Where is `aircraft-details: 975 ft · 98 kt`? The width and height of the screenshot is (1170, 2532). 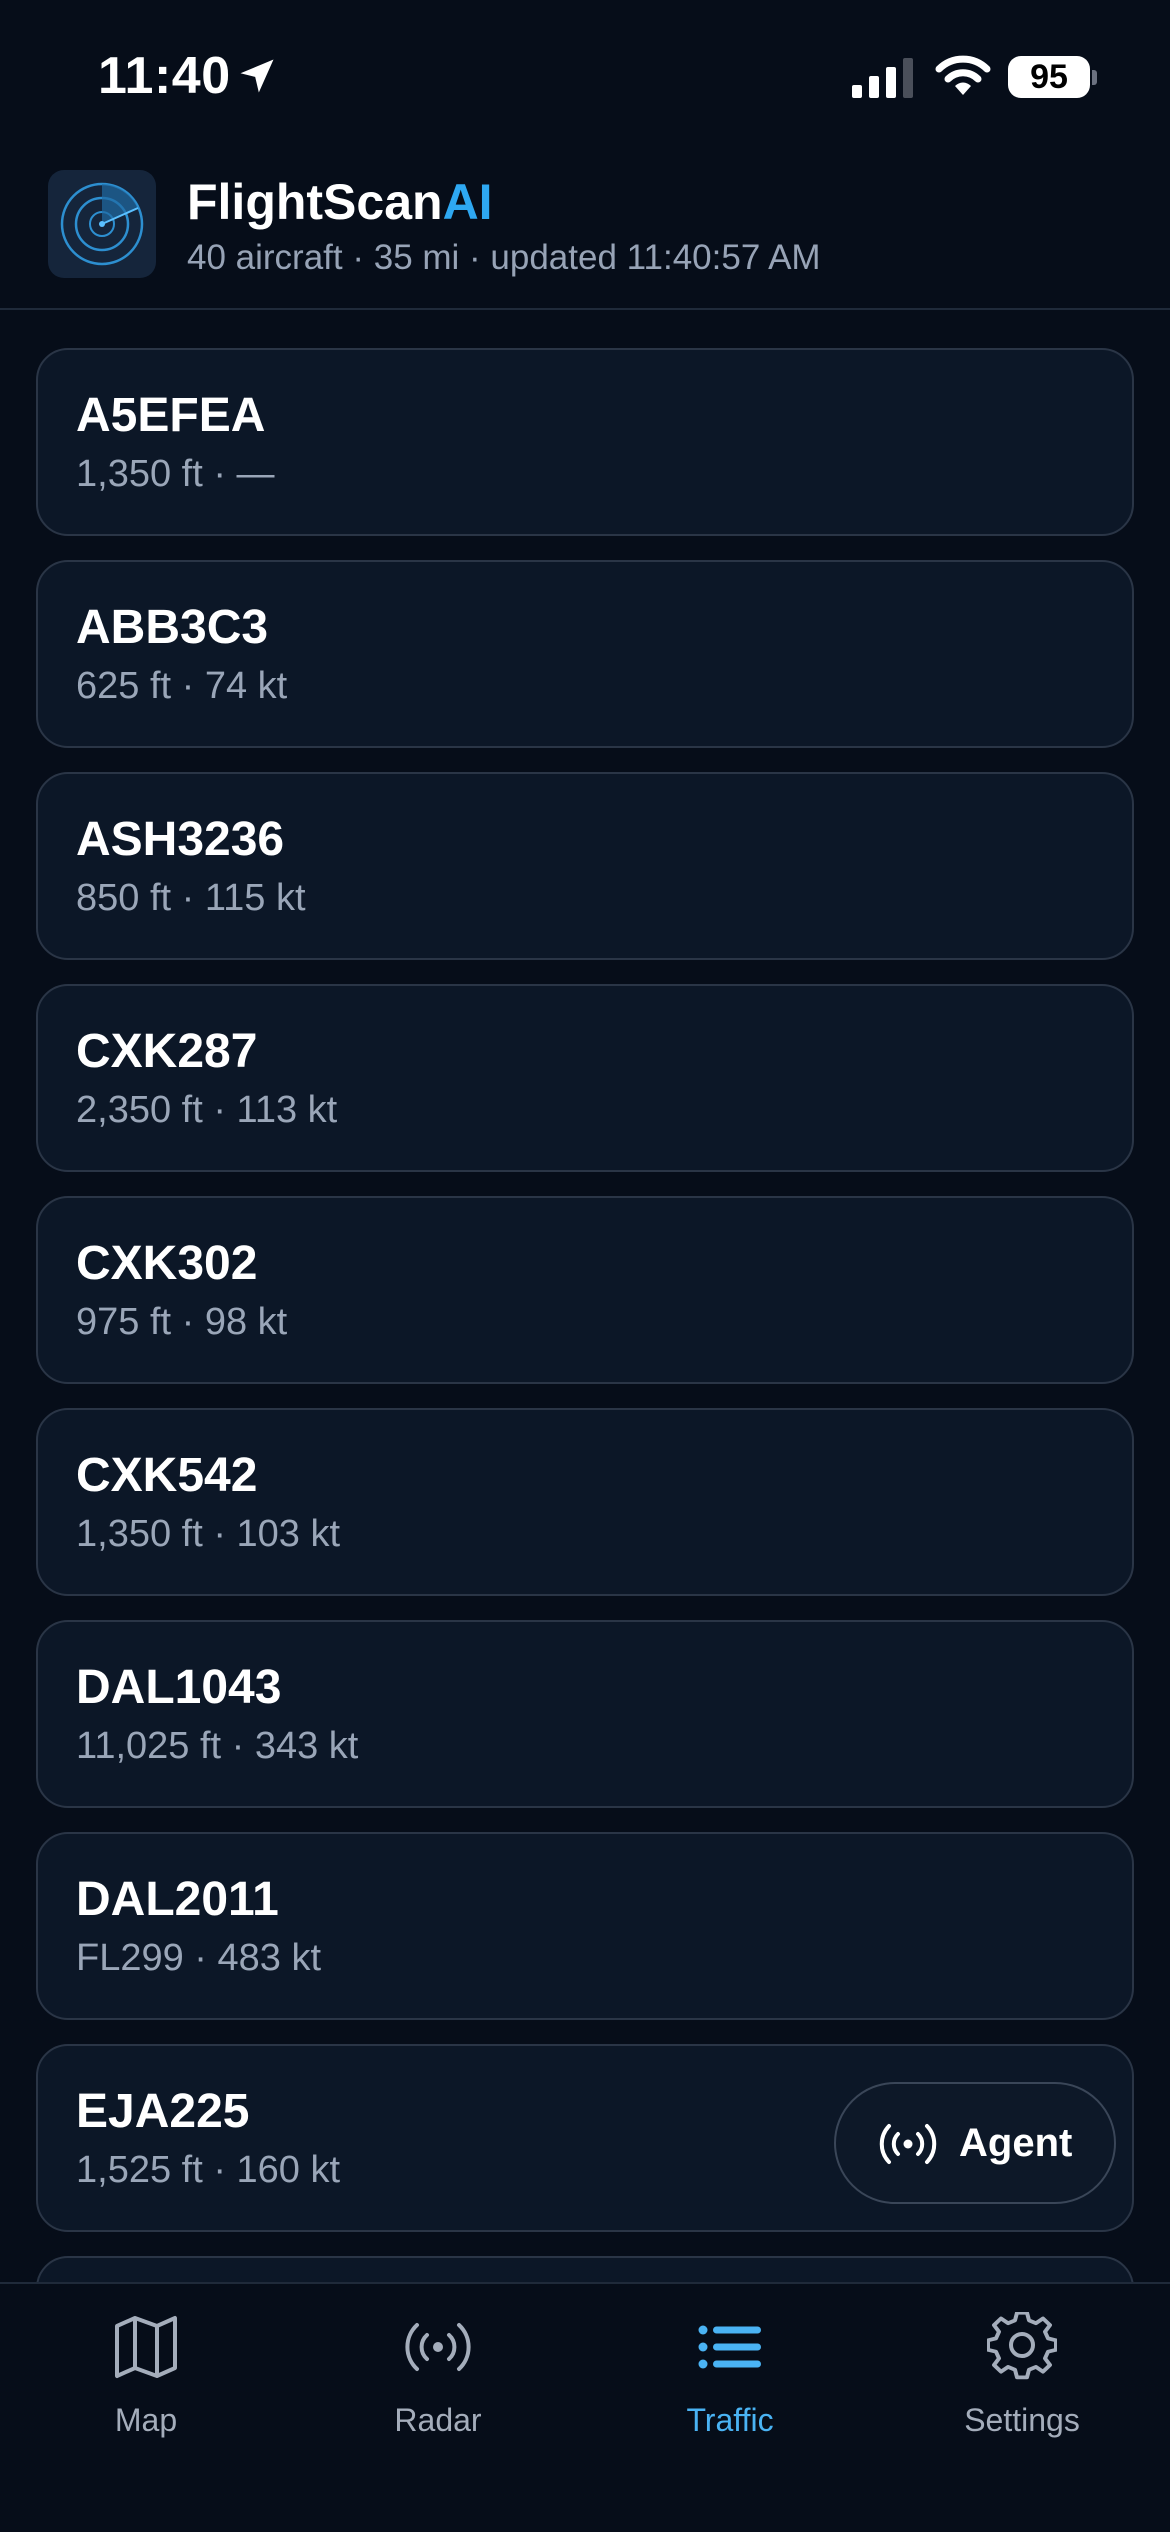
aircraft-details: 975 ft · 98 kt is located at coordinates (182, 1322).